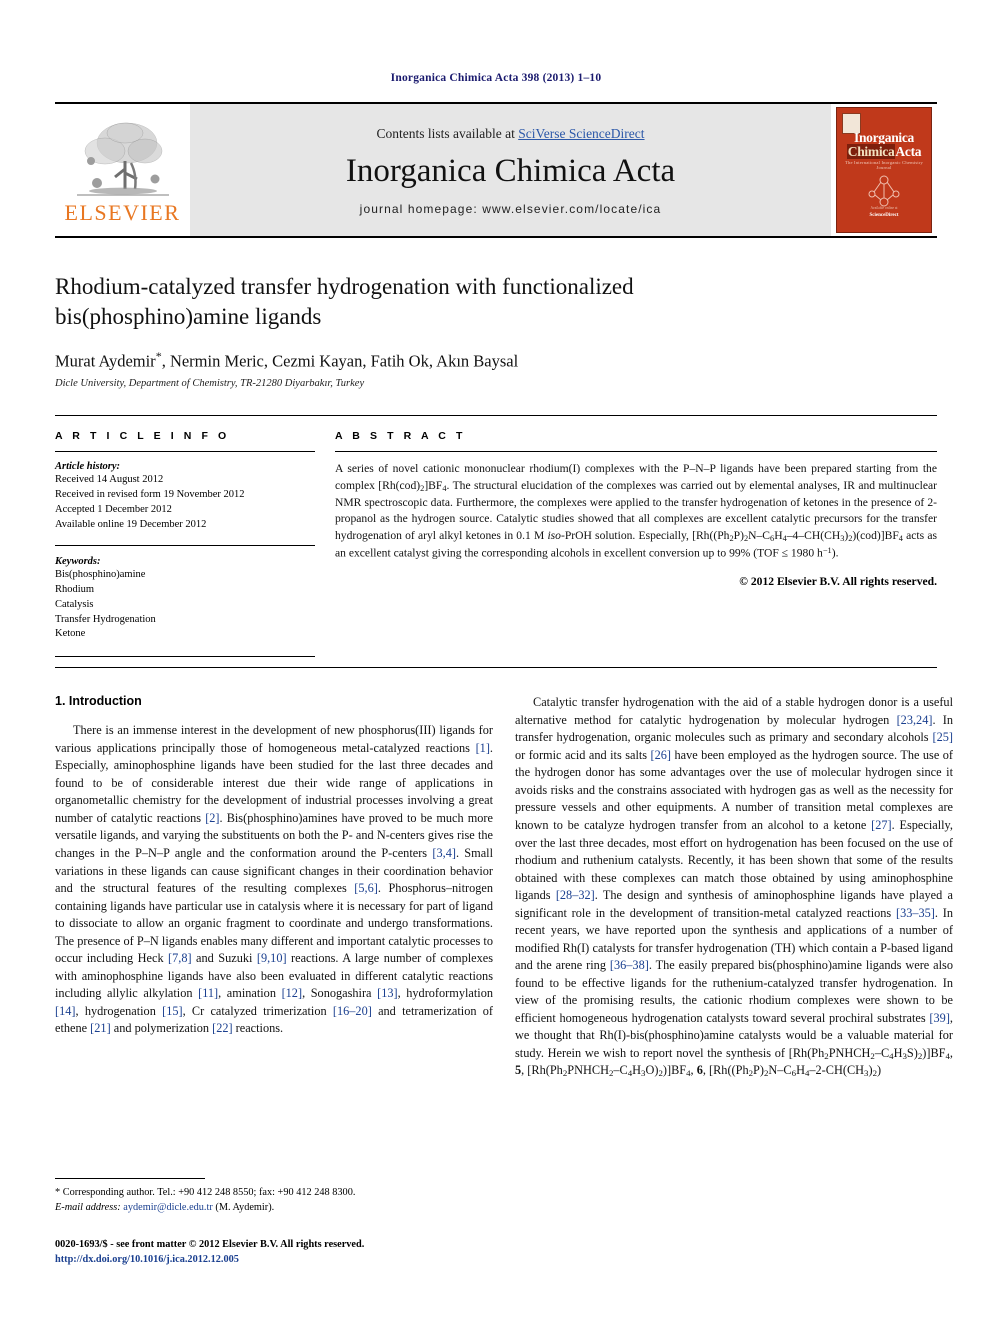 This screenshot has width=992, height=1323. What do you see at coordinates (109, 480) in the screenshot?
I see `history-item: Received 14 August 2012` at bounding box center [109, 480].